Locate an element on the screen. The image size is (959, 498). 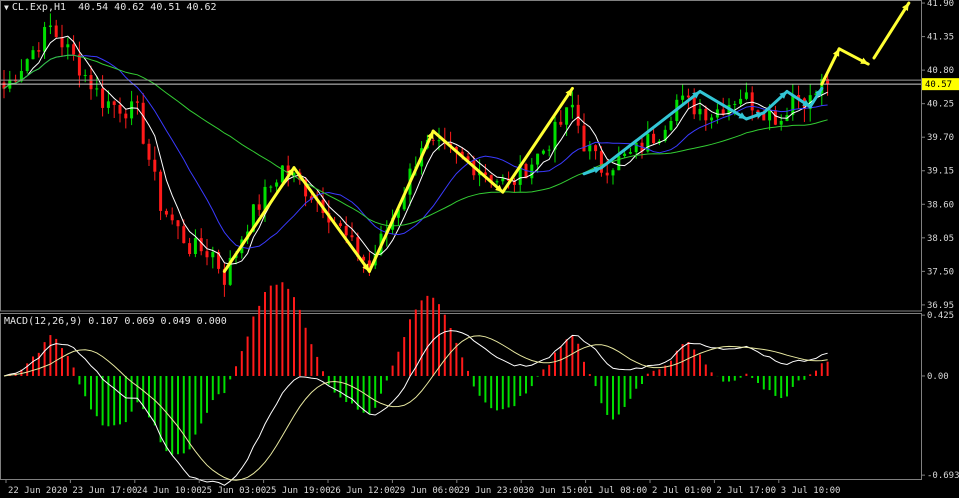
current-price-label: 40.57 is located at coordinates (938, 85).